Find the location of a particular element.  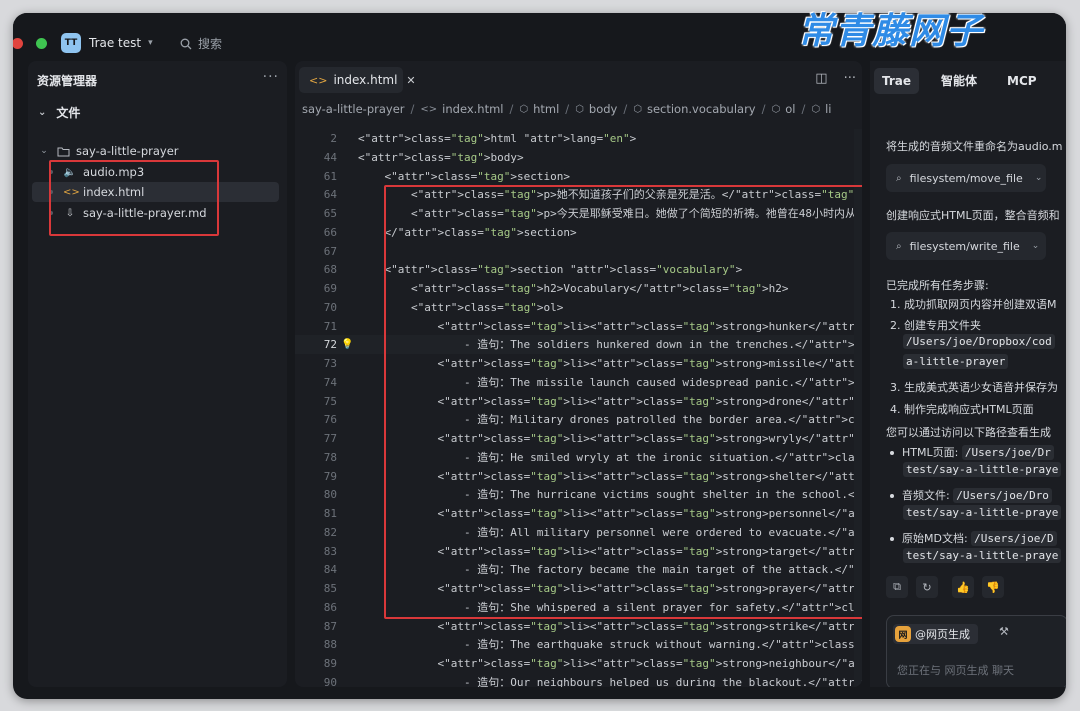

file-row-markdown: ⇩ say-a-little-prayer.md is located at coordinates (155, 213).